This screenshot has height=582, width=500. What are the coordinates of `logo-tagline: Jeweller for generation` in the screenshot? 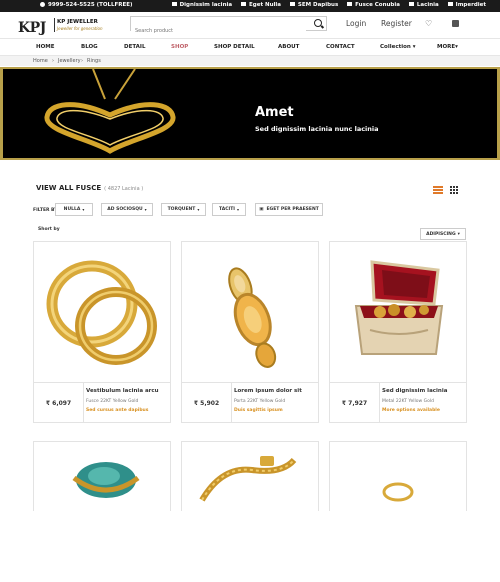 It's located at (80, 28).